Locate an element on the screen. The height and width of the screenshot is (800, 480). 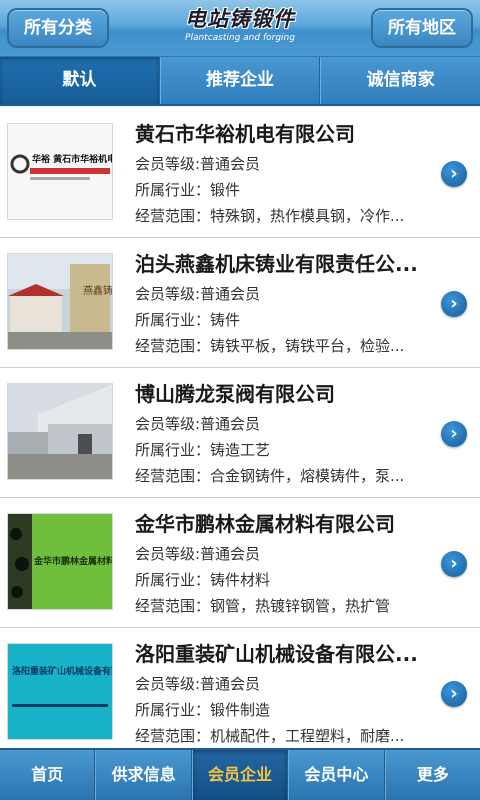
nav-home: 首页 is located at coordinates (48, 775).